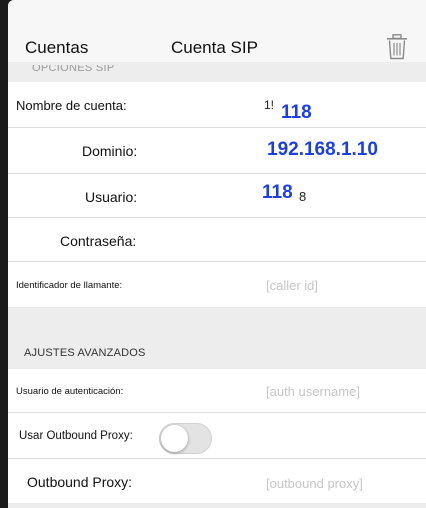 Image resolution: width=426 pixels, height=508 pixels. I want to click on caller-id-field: [caller id], so click(292, 285).